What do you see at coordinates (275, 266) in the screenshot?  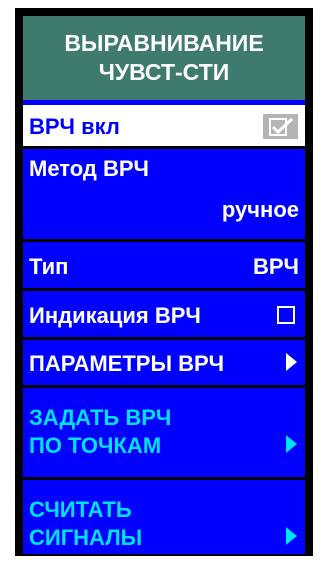 I see `menu-item-value: ВРЧ` at bounding box center [275, 266].